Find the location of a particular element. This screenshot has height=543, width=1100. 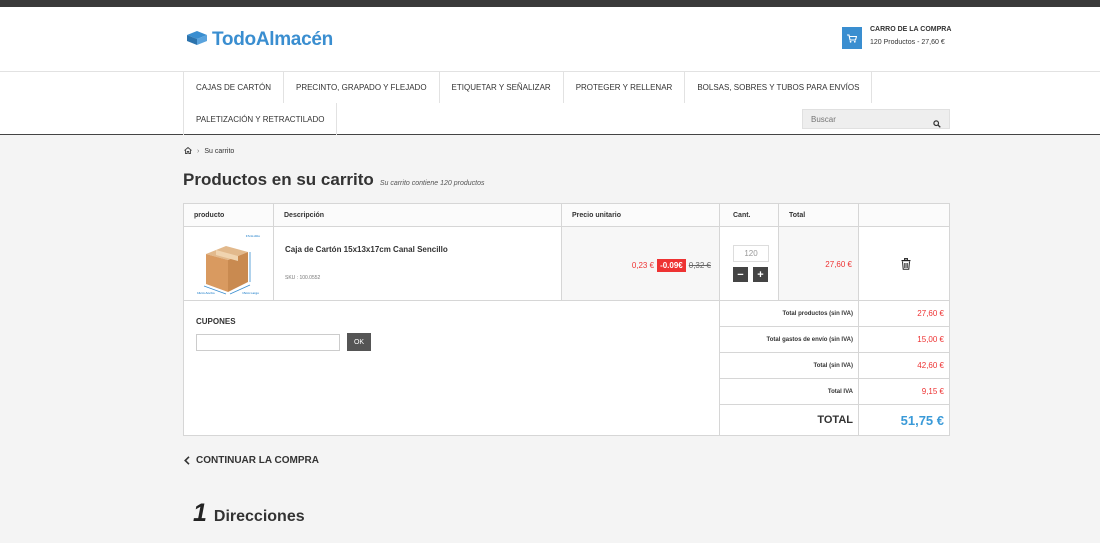

step-number: 1 is located at coordinates (200, 513).